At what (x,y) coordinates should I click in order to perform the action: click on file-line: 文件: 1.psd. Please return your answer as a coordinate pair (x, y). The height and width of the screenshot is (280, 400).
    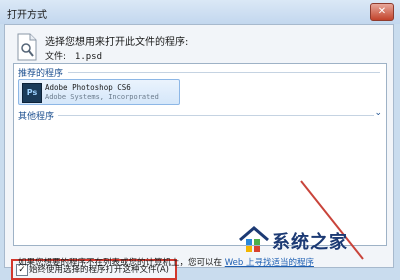
    Looking at the image, I should click on (73, 55).